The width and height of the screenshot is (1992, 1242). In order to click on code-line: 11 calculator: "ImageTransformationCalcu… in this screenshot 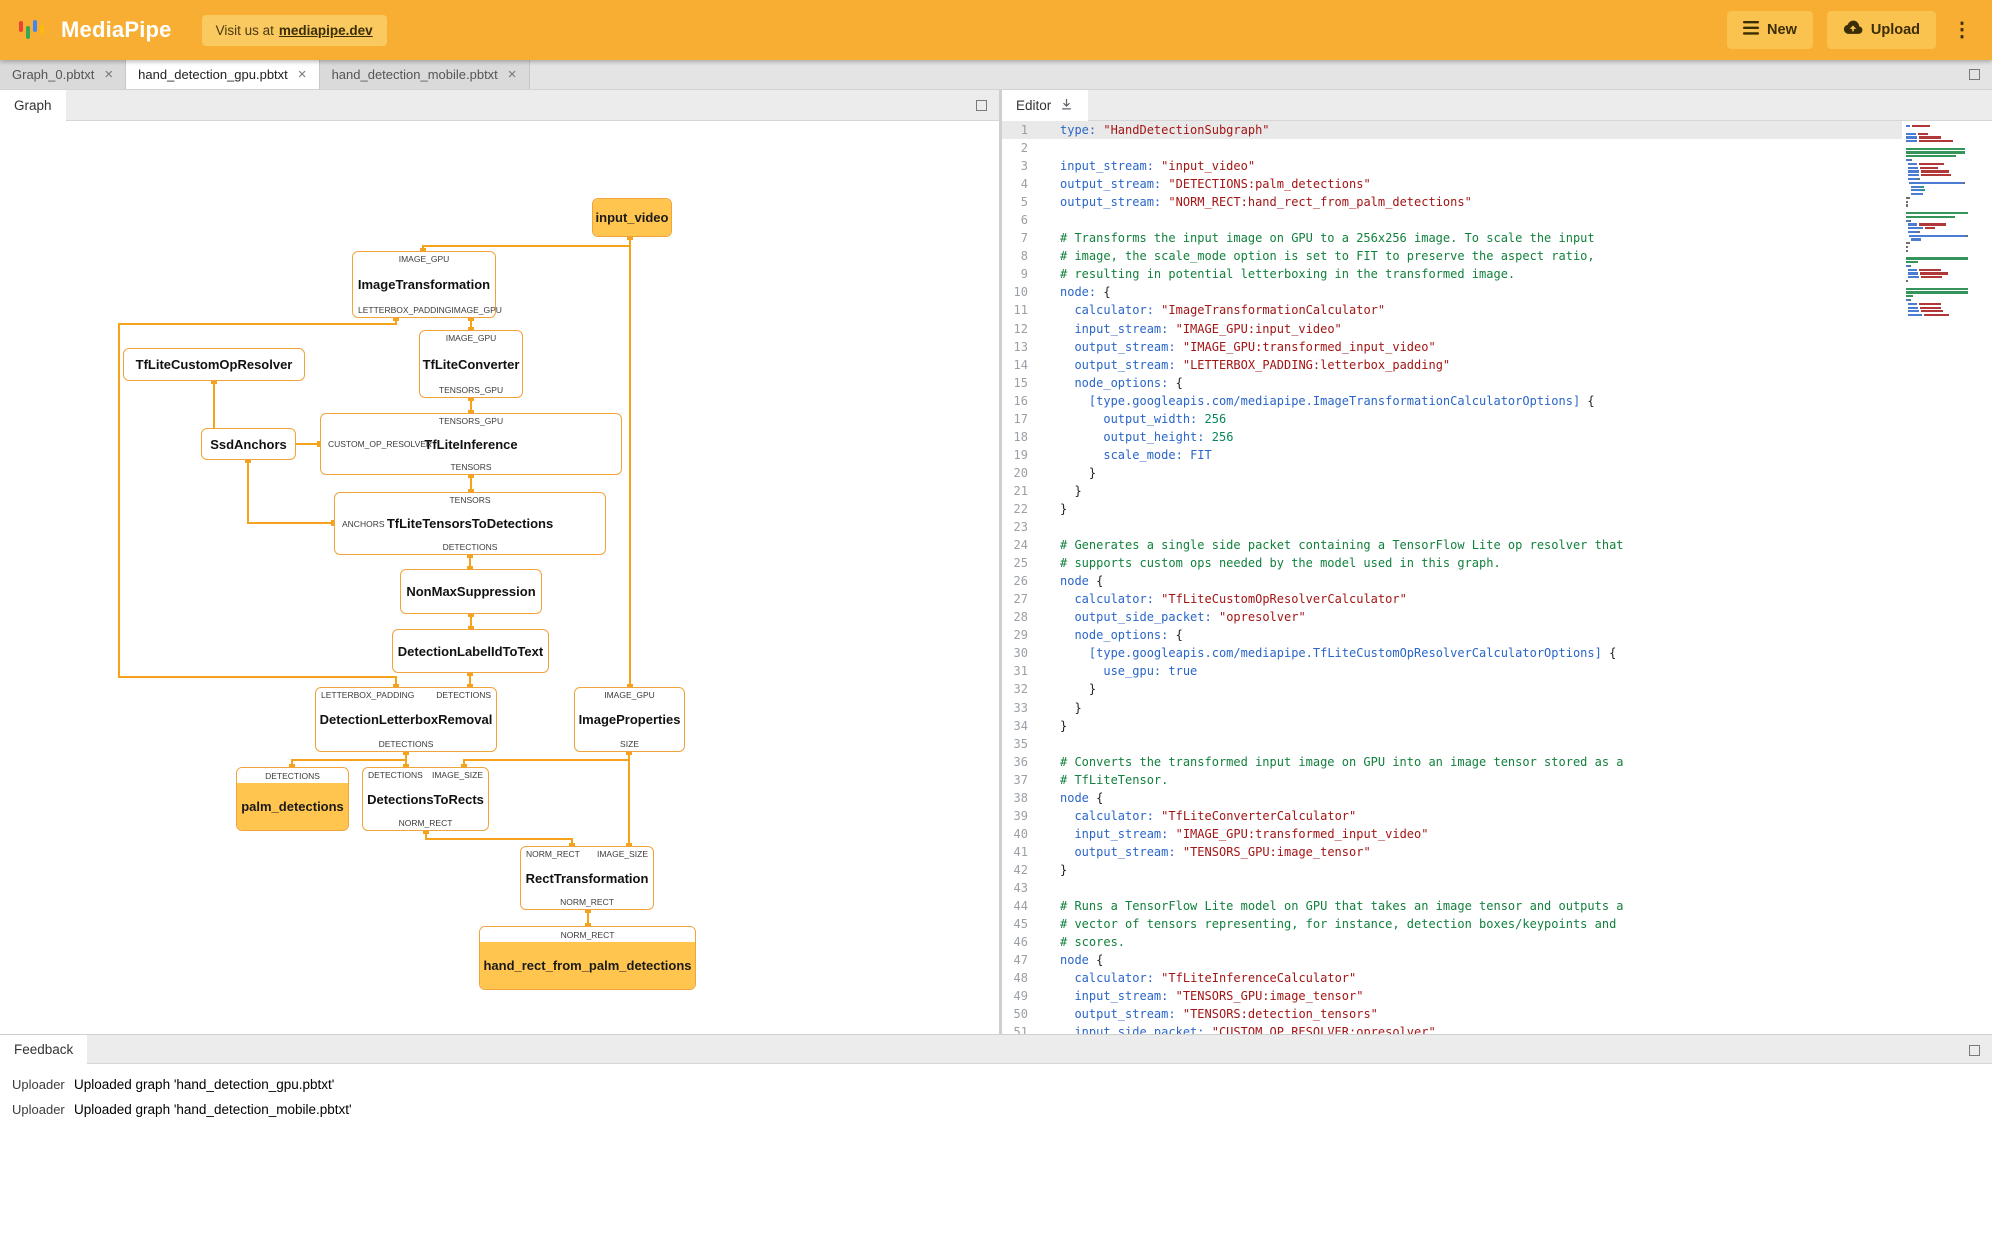, I will do `click(1452, 310)`.